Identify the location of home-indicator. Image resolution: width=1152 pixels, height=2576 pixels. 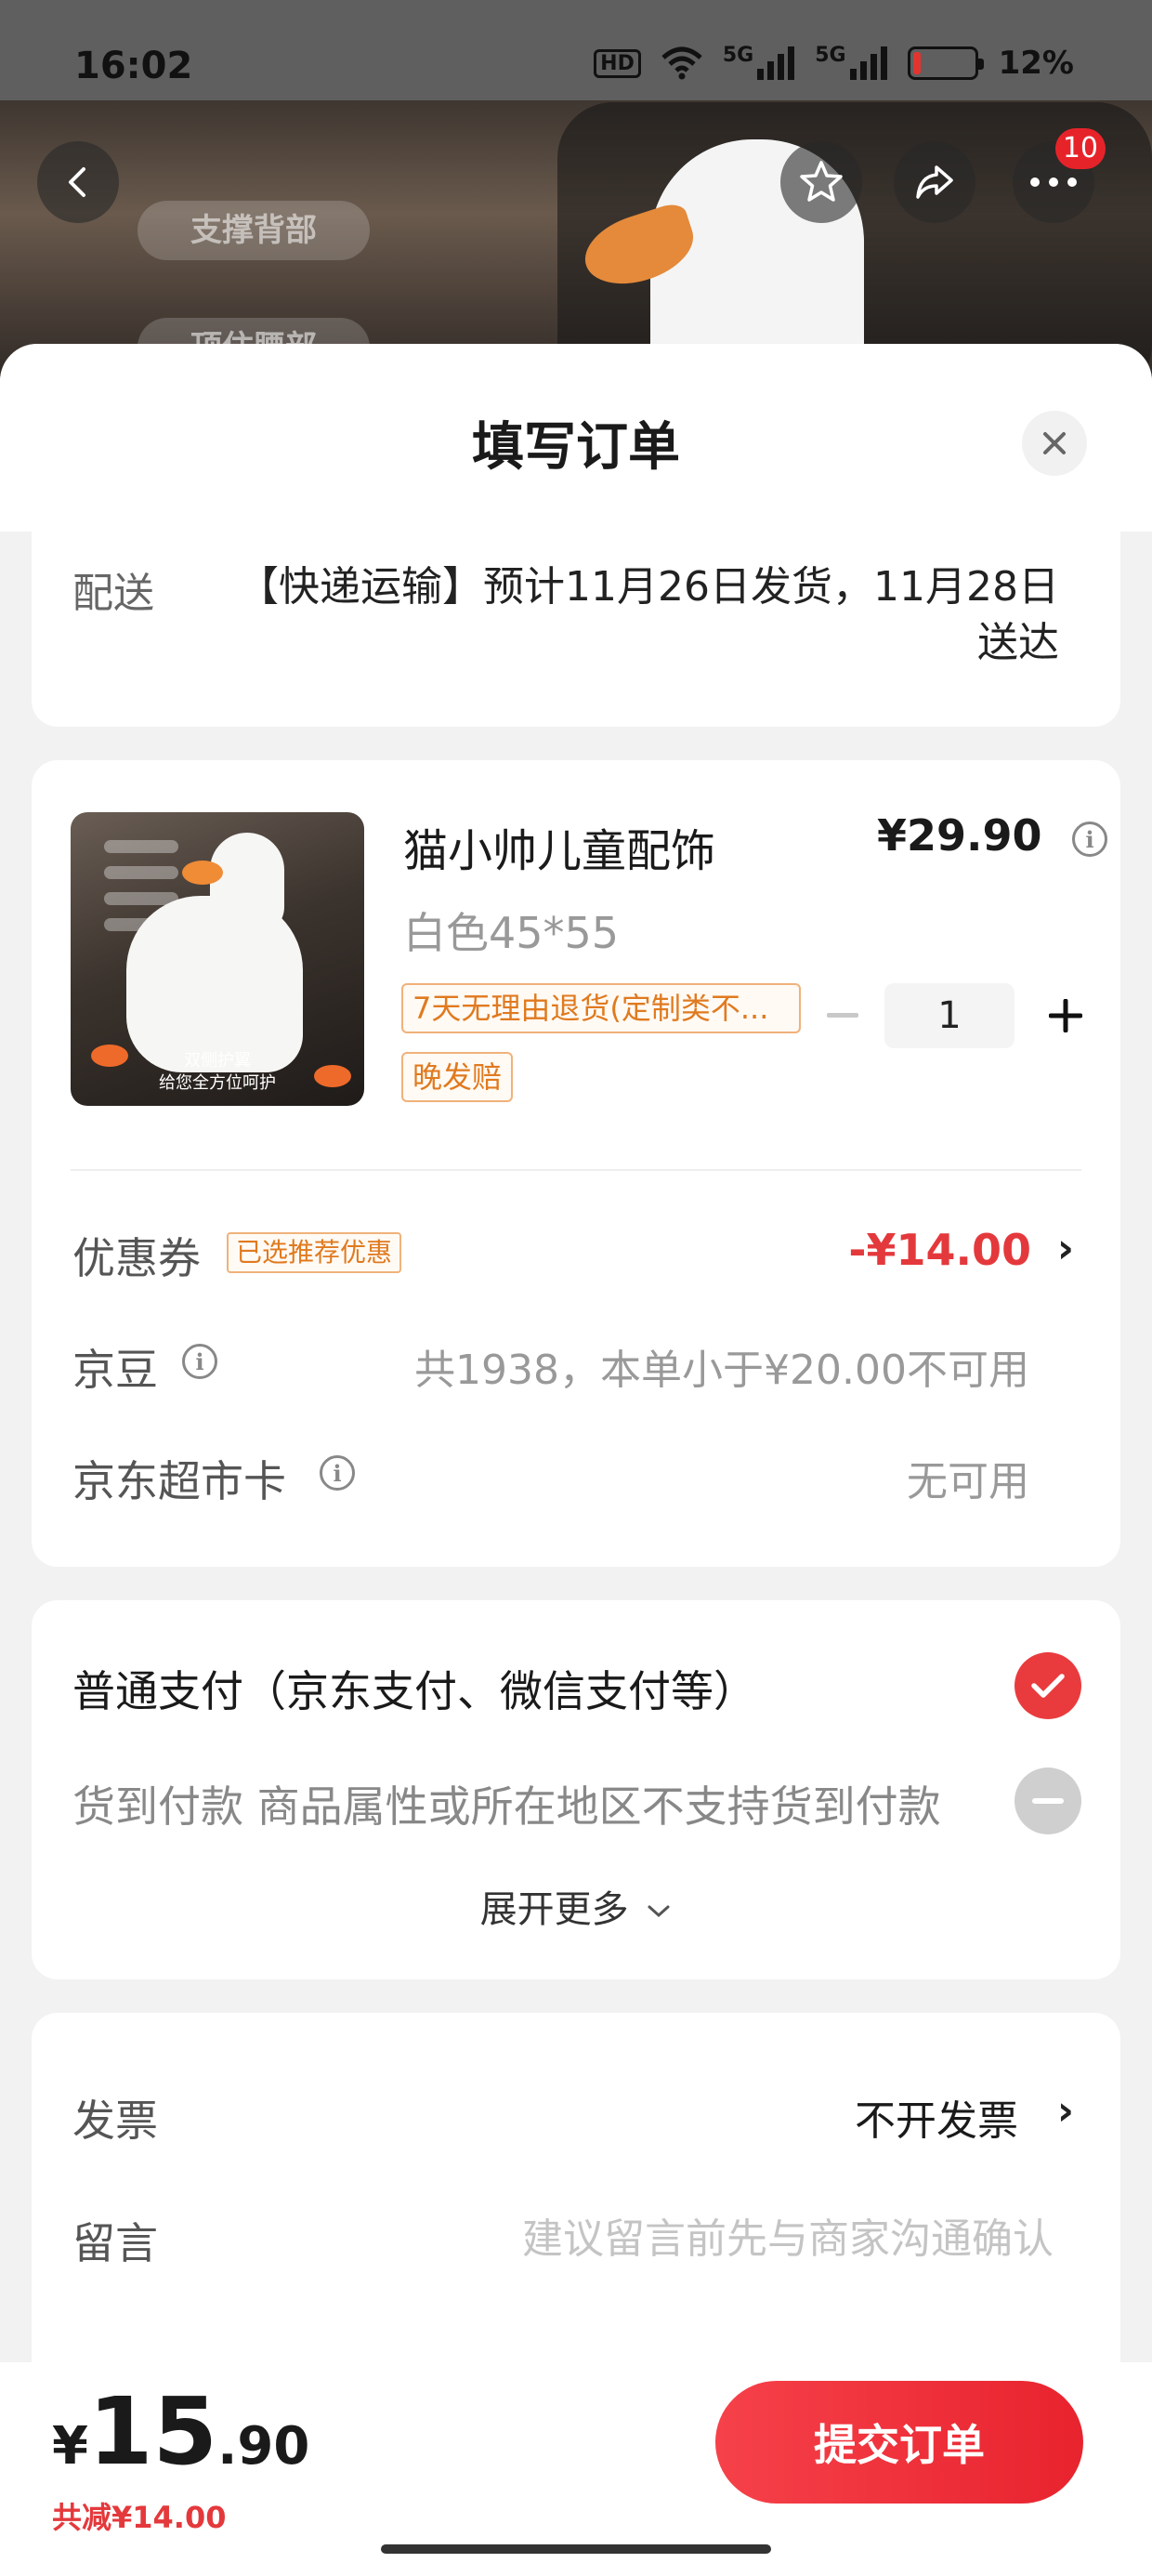
(576, 2549).